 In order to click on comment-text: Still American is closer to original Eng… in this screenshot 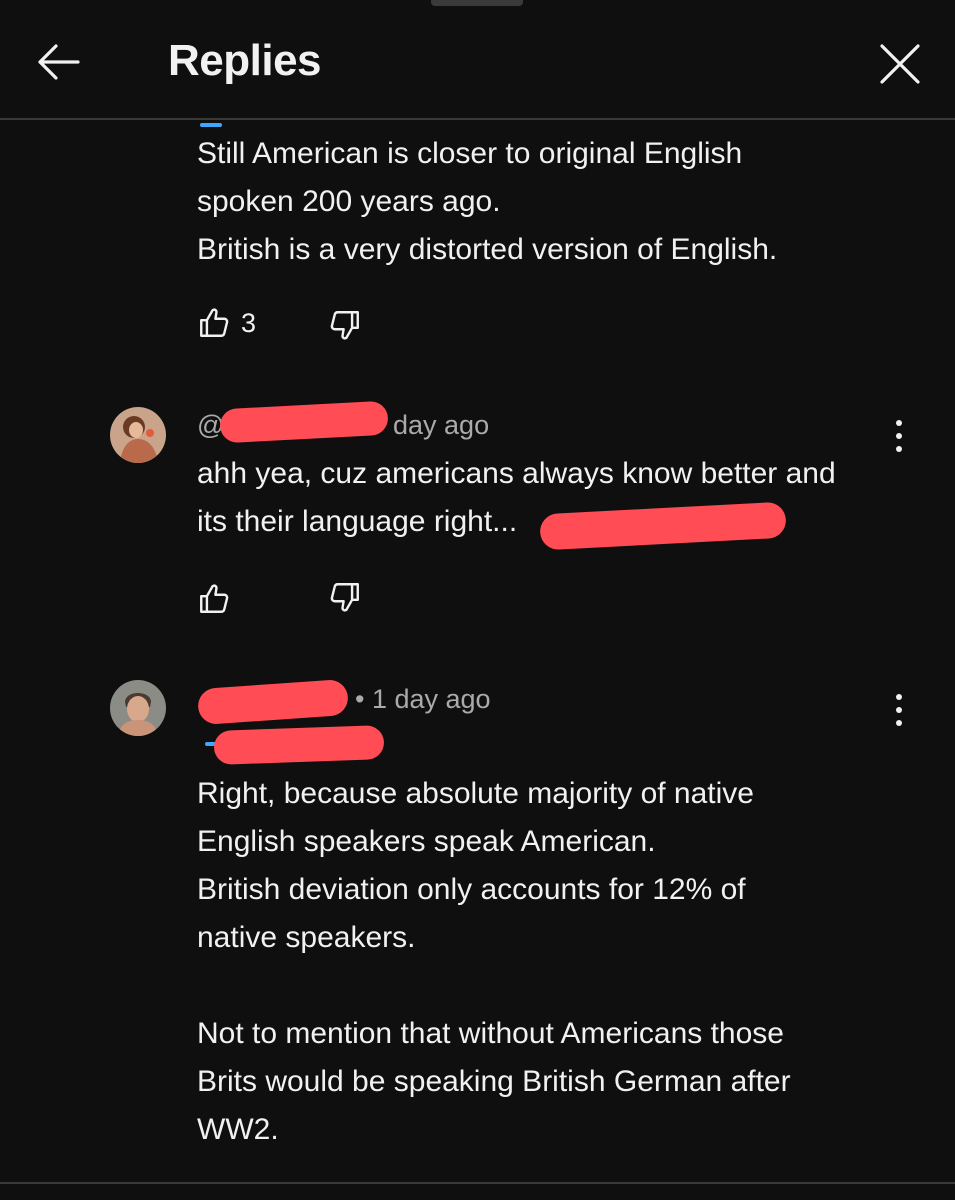, I will do `click(487, 201)`.